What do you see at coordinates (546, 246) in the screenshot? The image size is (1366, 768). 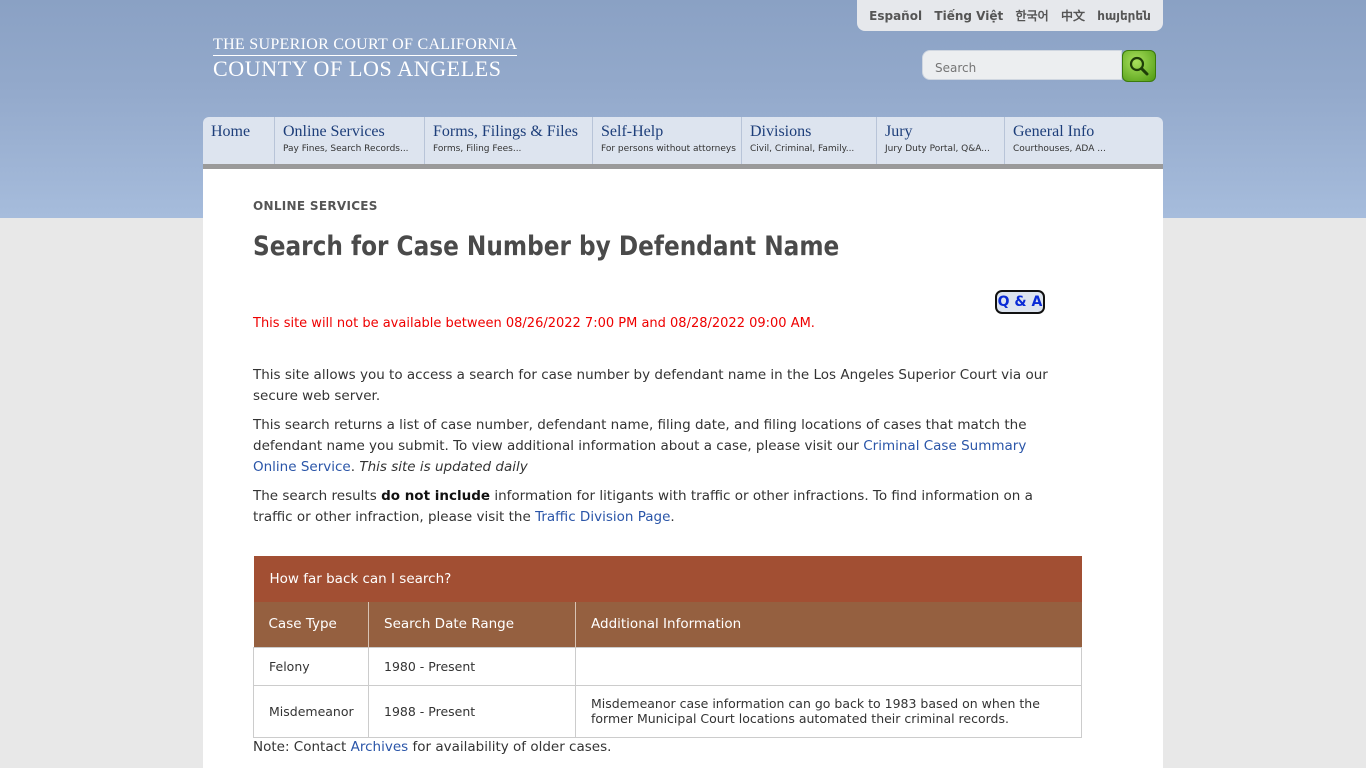 I see `page-title: Search for Case Number by Defendant Name` at bounding box center [546, 246].